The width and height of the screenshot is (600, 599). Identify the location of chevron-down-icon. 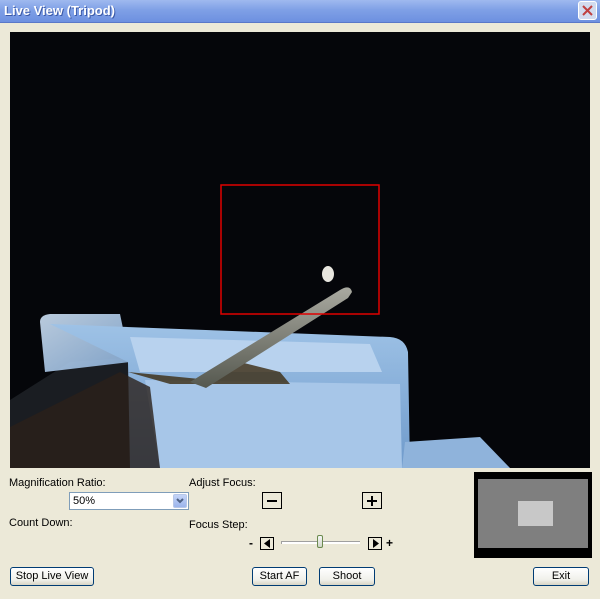
(180, 501).